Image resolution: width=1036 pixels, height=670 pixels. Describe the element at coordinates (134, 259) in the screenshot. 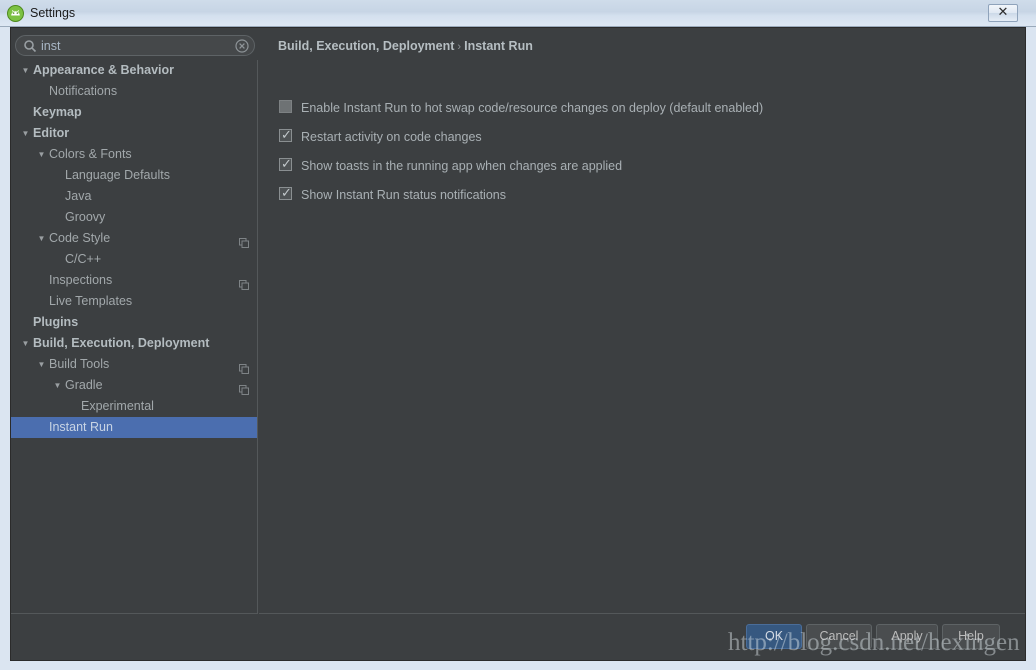

I see `sidebar-item-c-c: C/C++` at that location.